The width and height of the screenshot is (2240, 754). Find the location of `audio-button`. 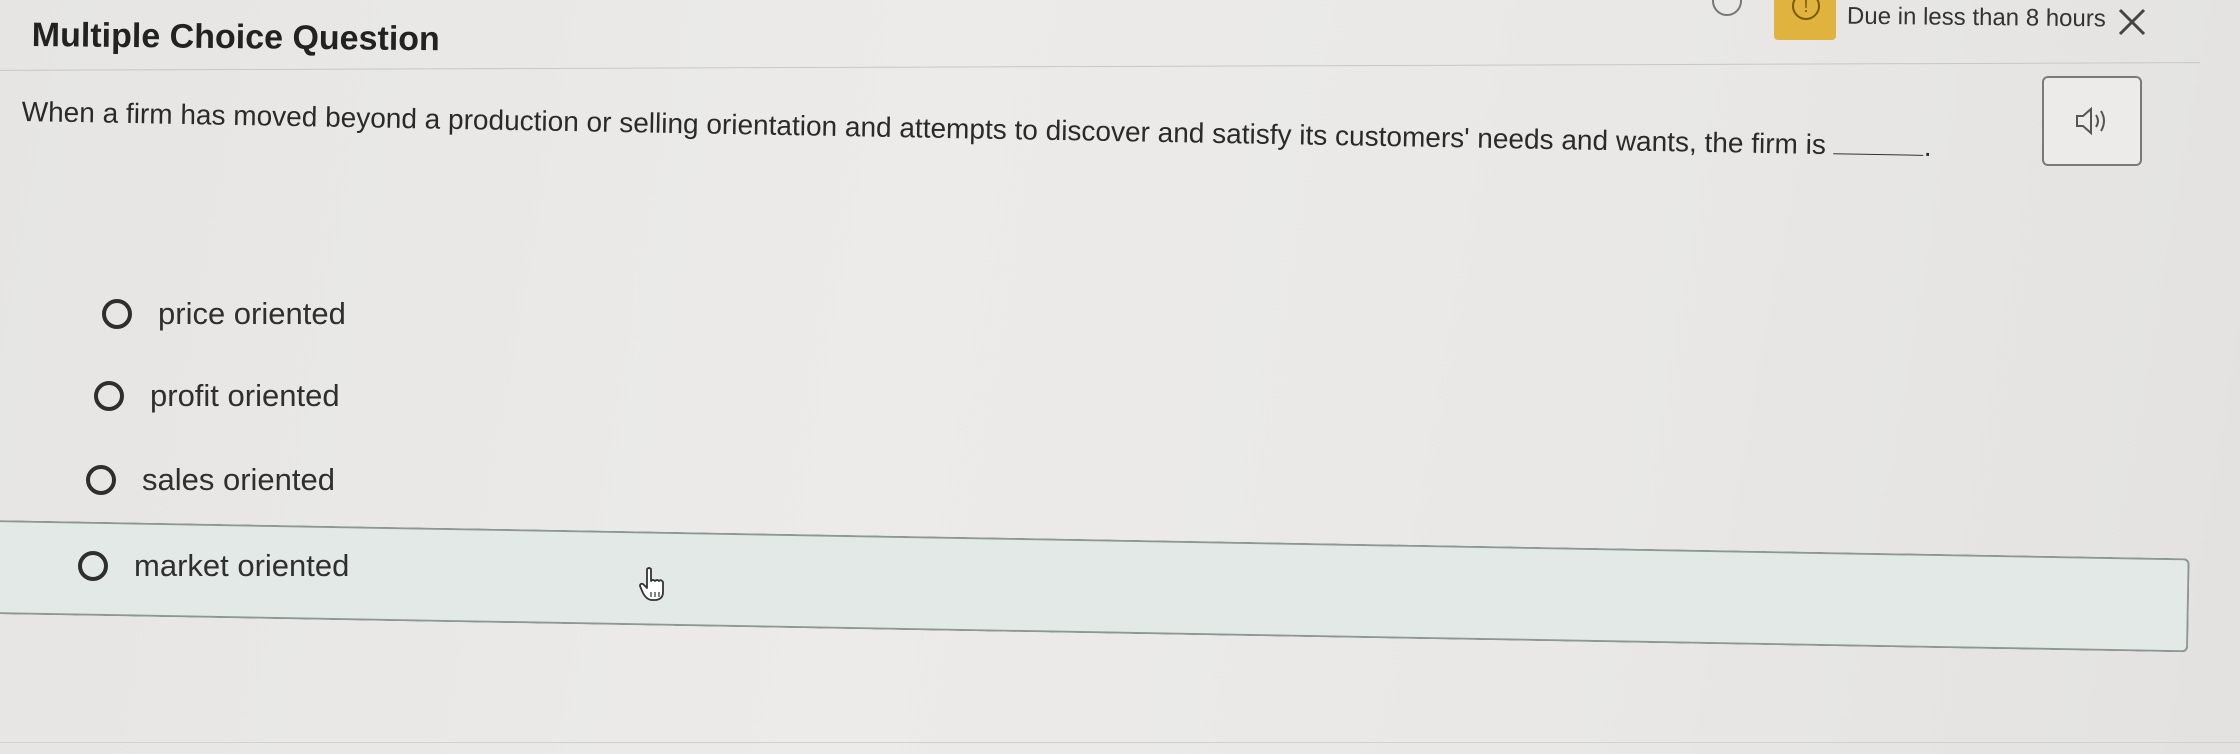

audio-button is located at coordinates (2092, 121).